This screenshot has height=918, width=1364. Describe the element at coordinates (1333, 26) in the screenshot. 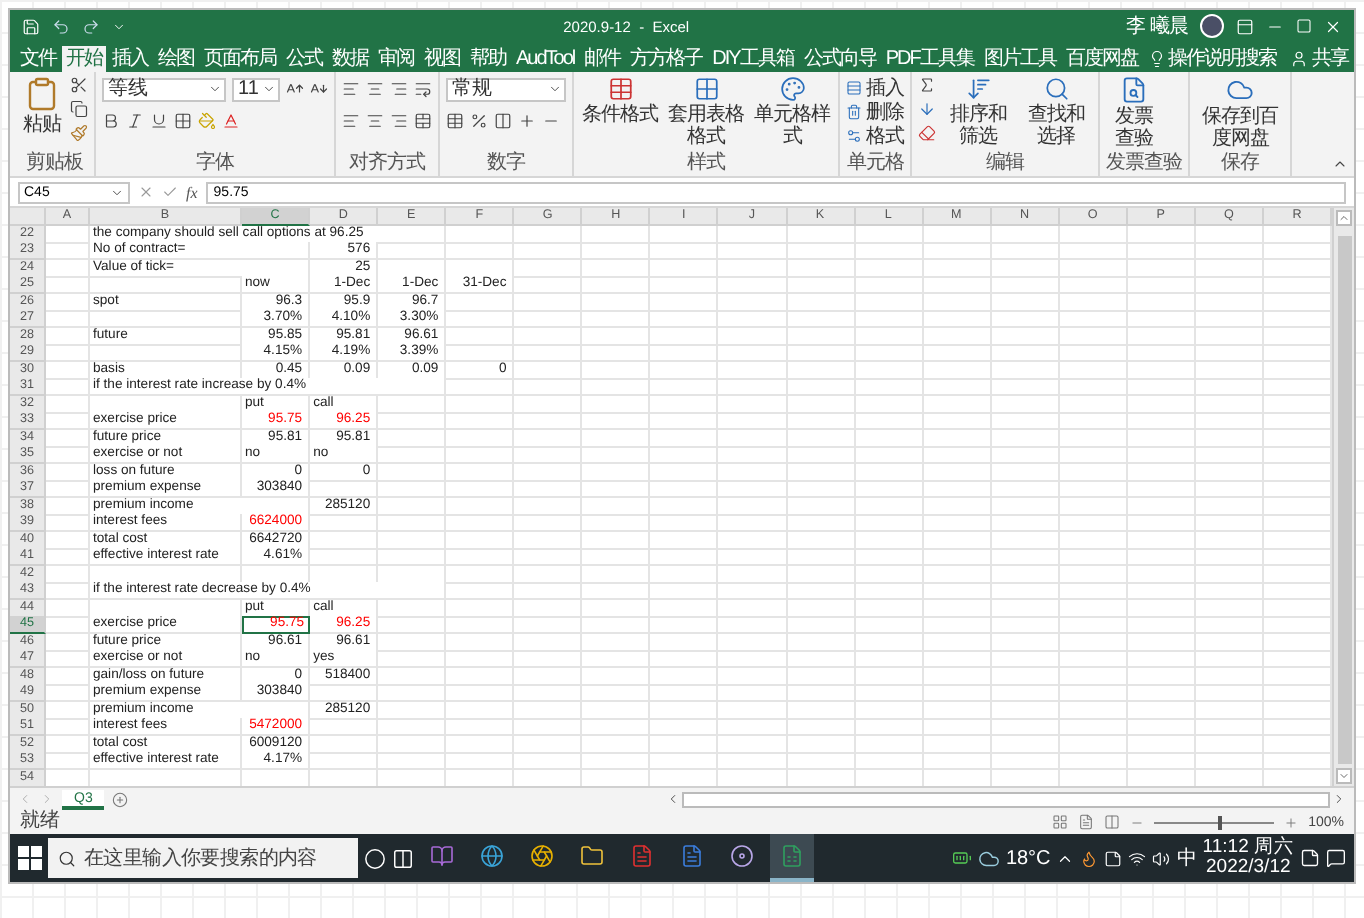

I see `close-icon` at that location.